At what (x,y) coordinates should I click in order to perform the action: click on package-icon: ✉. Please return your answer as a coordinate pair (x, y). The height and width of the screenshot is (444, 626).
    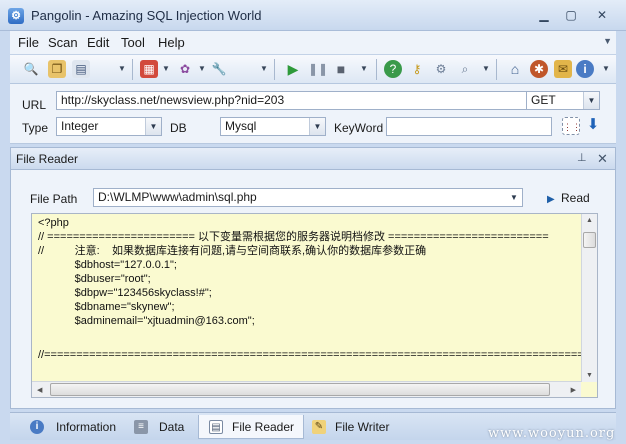
    Looking at the image, I should click on (563, 69).